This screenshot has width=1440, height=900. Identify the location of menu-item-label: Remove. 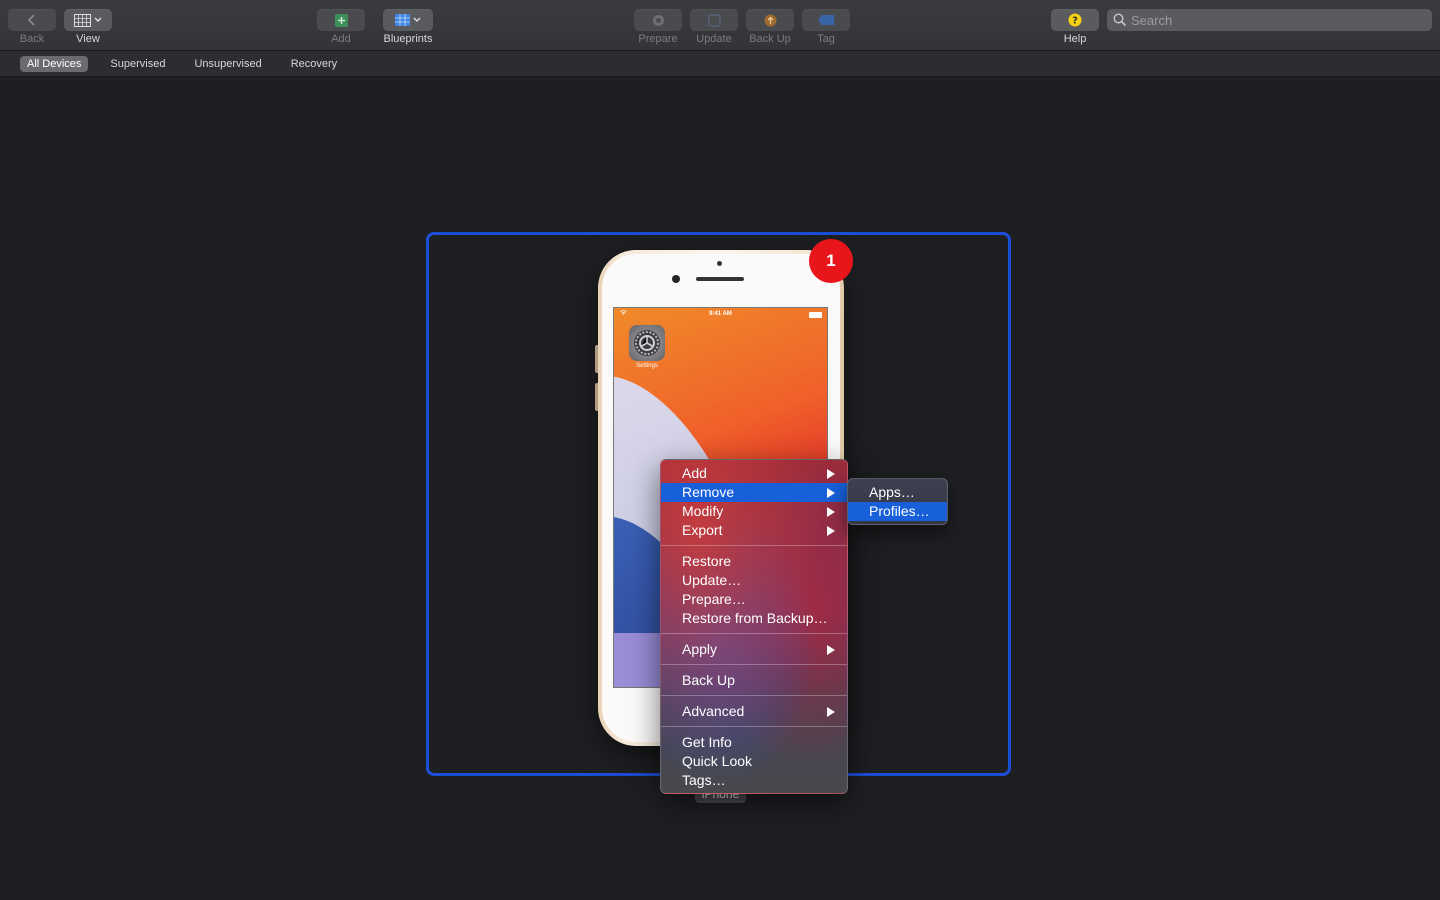
(708, 492).